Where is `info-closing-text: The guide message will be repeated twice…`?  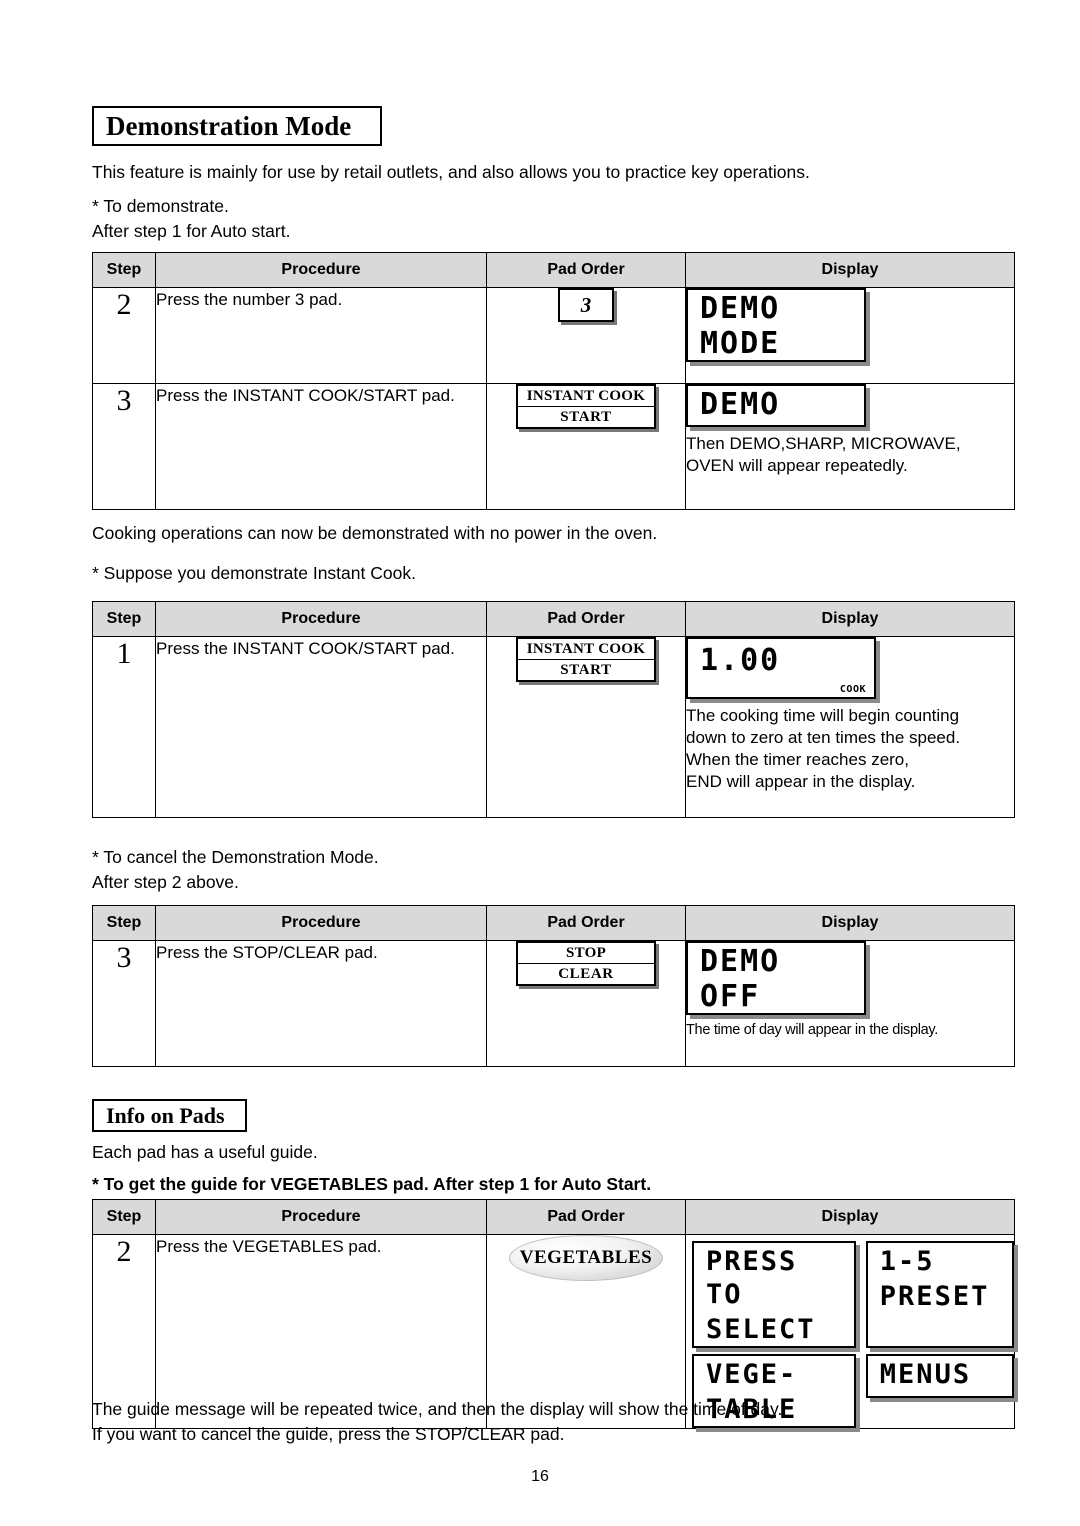
info-closing-text: The guide message will be repeated twice… is located at coordinates (437, 1421).